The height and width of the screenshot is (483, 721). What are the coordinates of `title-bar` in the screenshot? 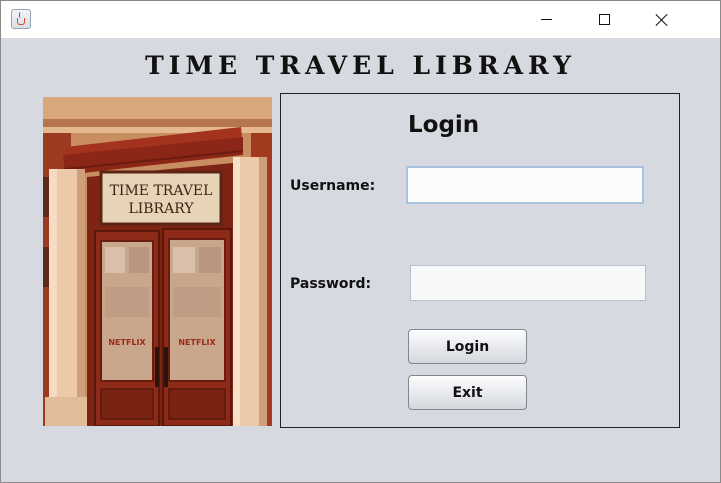 It's located at (360, 19).